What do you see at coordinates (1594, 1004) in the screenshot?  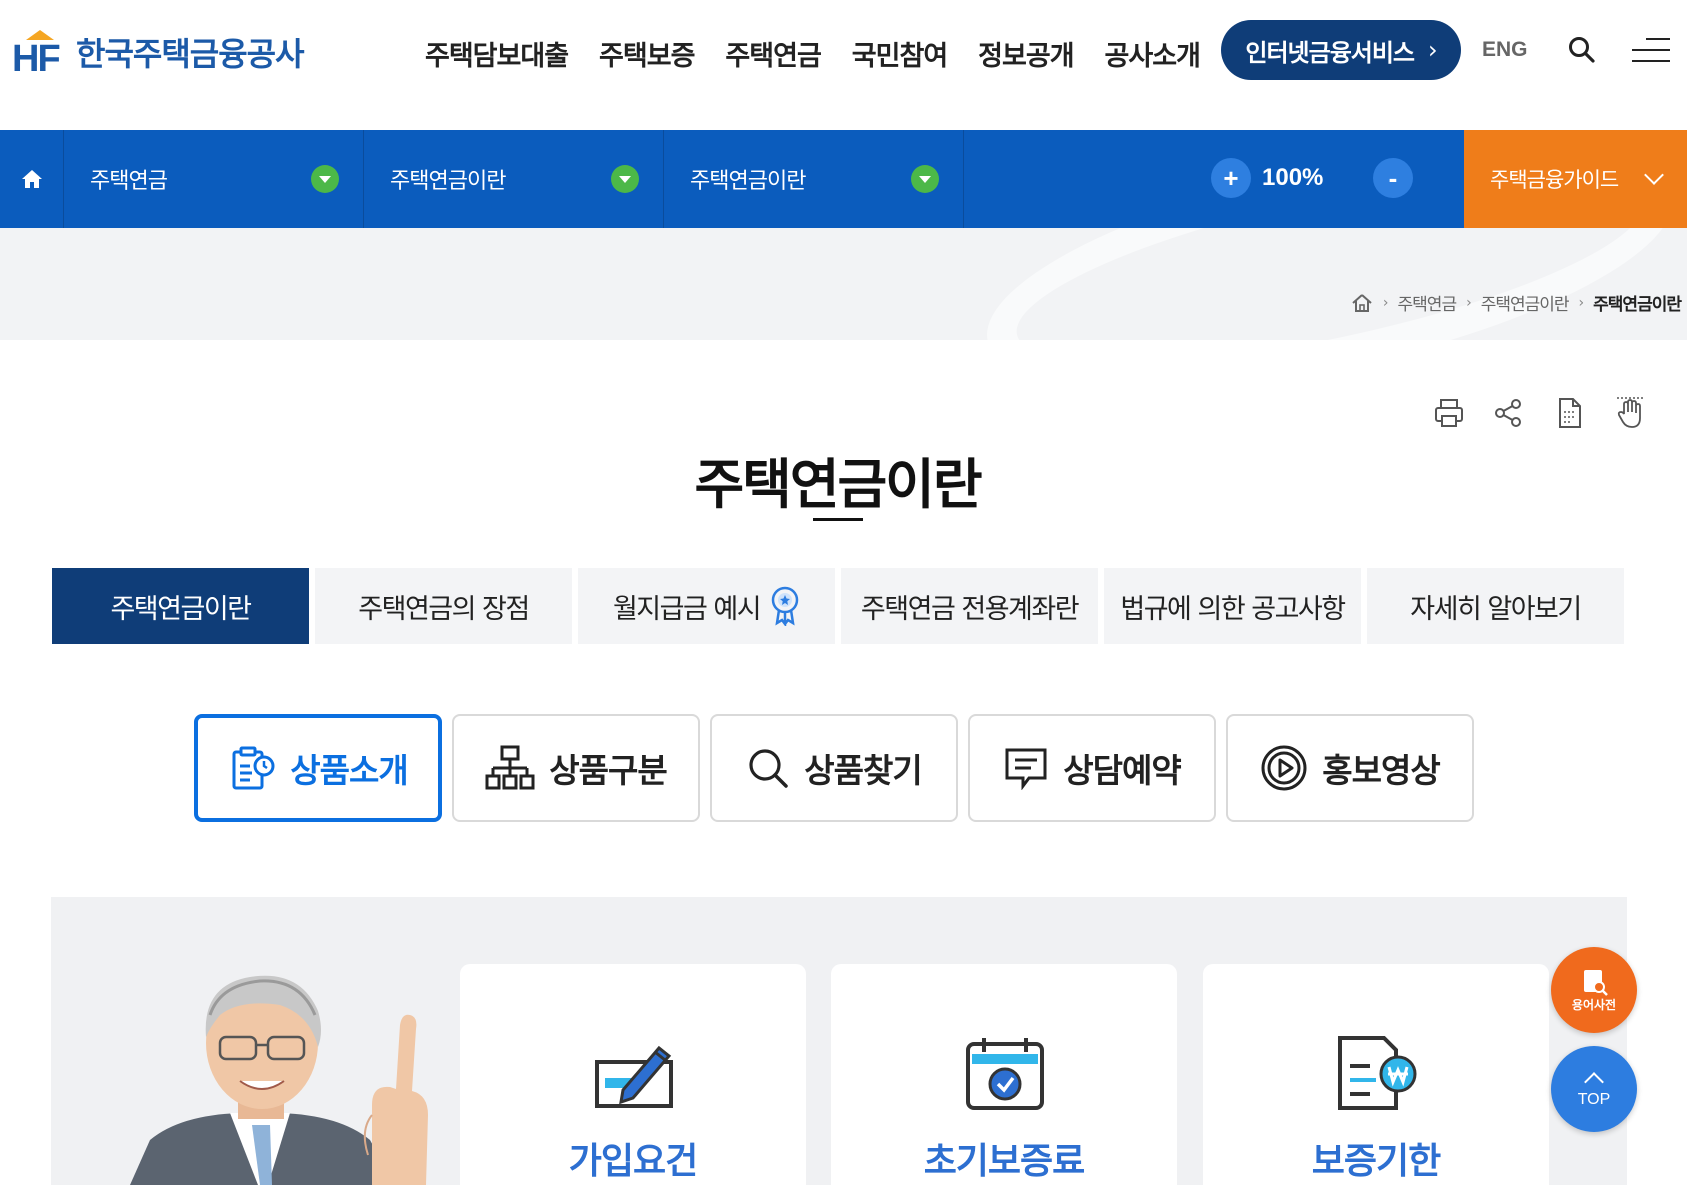 I see `glossary-label: 용어사전` at bounding box center [1594, 1004].